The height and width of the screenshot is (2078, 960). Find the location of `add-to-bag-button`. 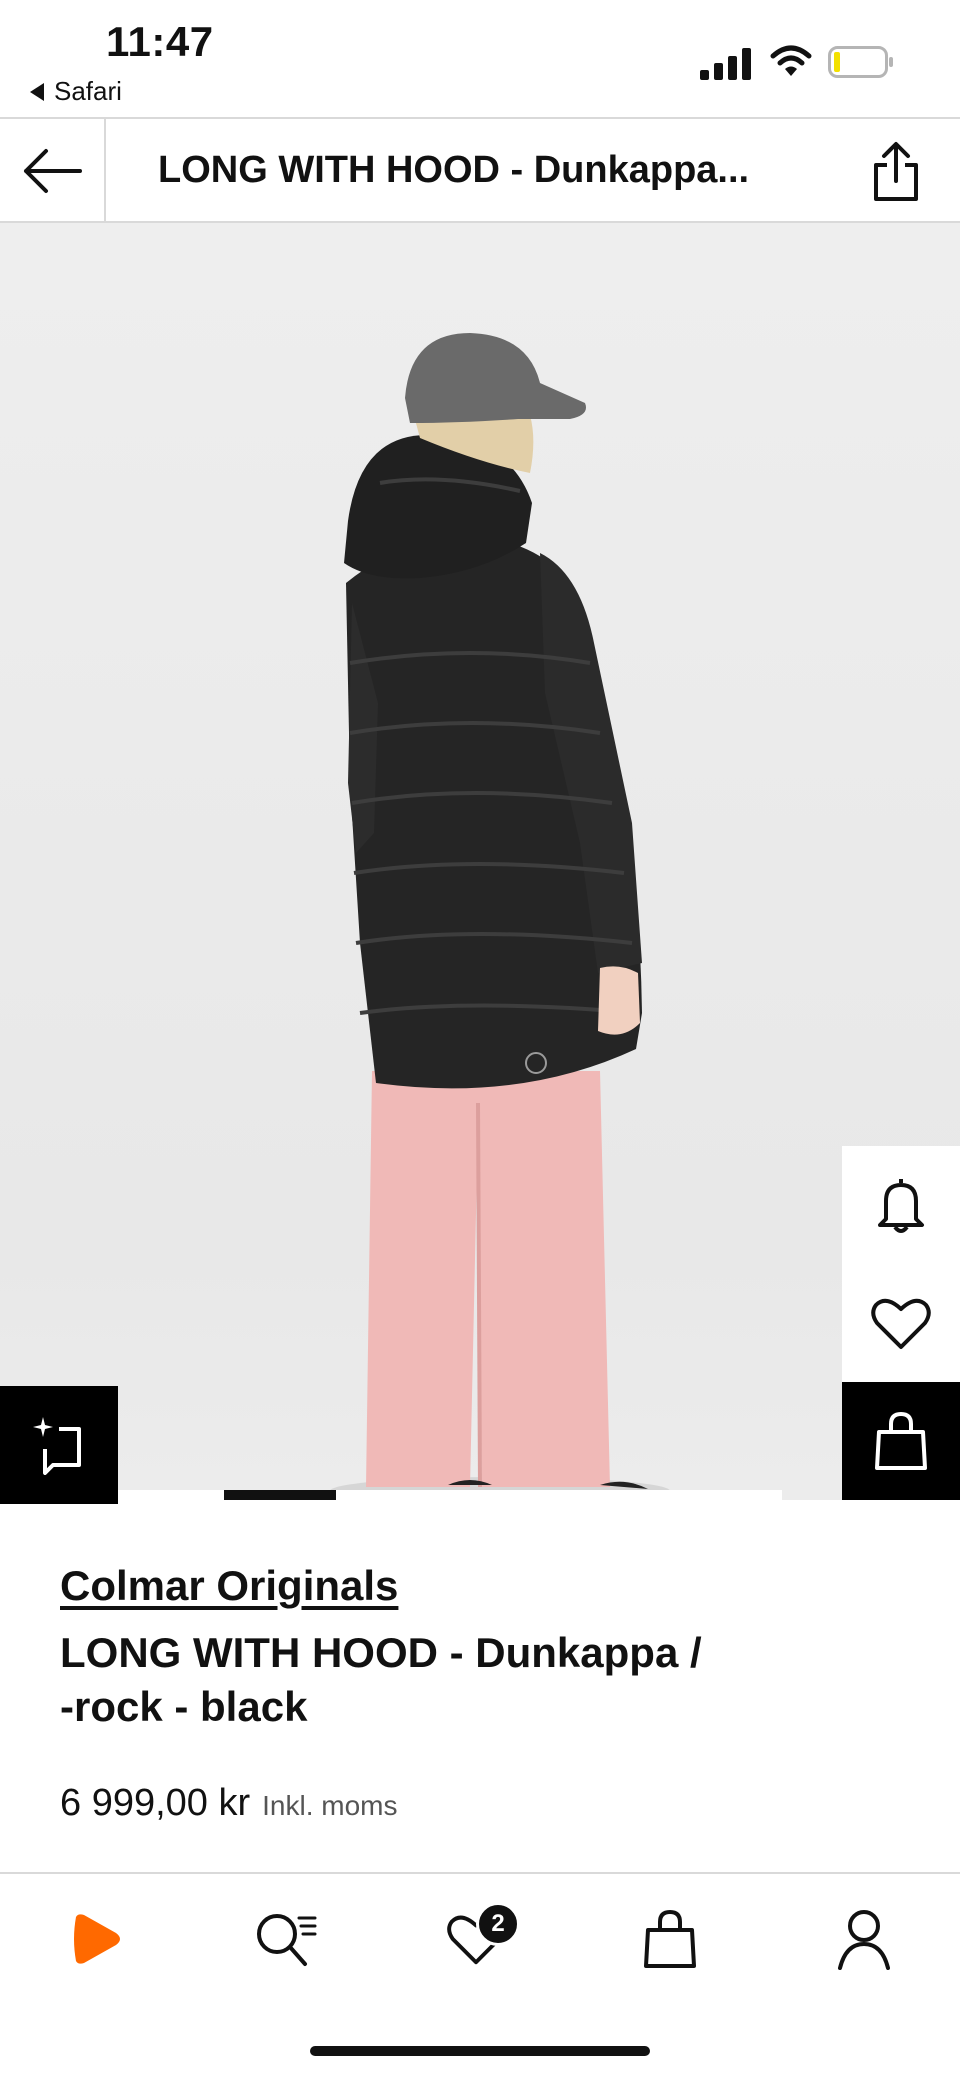

add-to-bag-button is located at coordinates (901, 1441).